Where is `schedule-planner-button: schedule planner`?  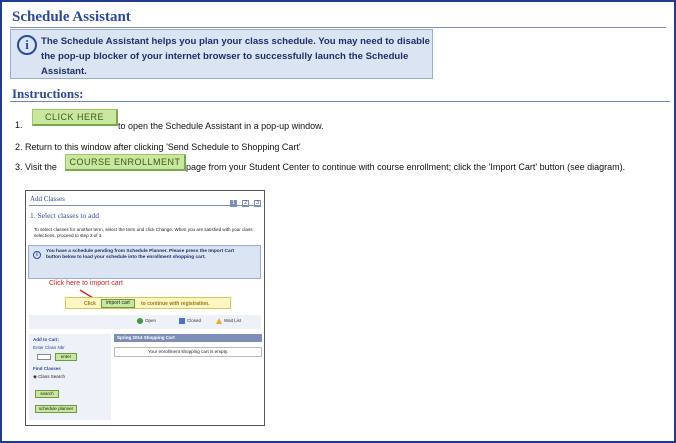 schedule-planner-button: schedule planner is located at coordinates (56, 409).